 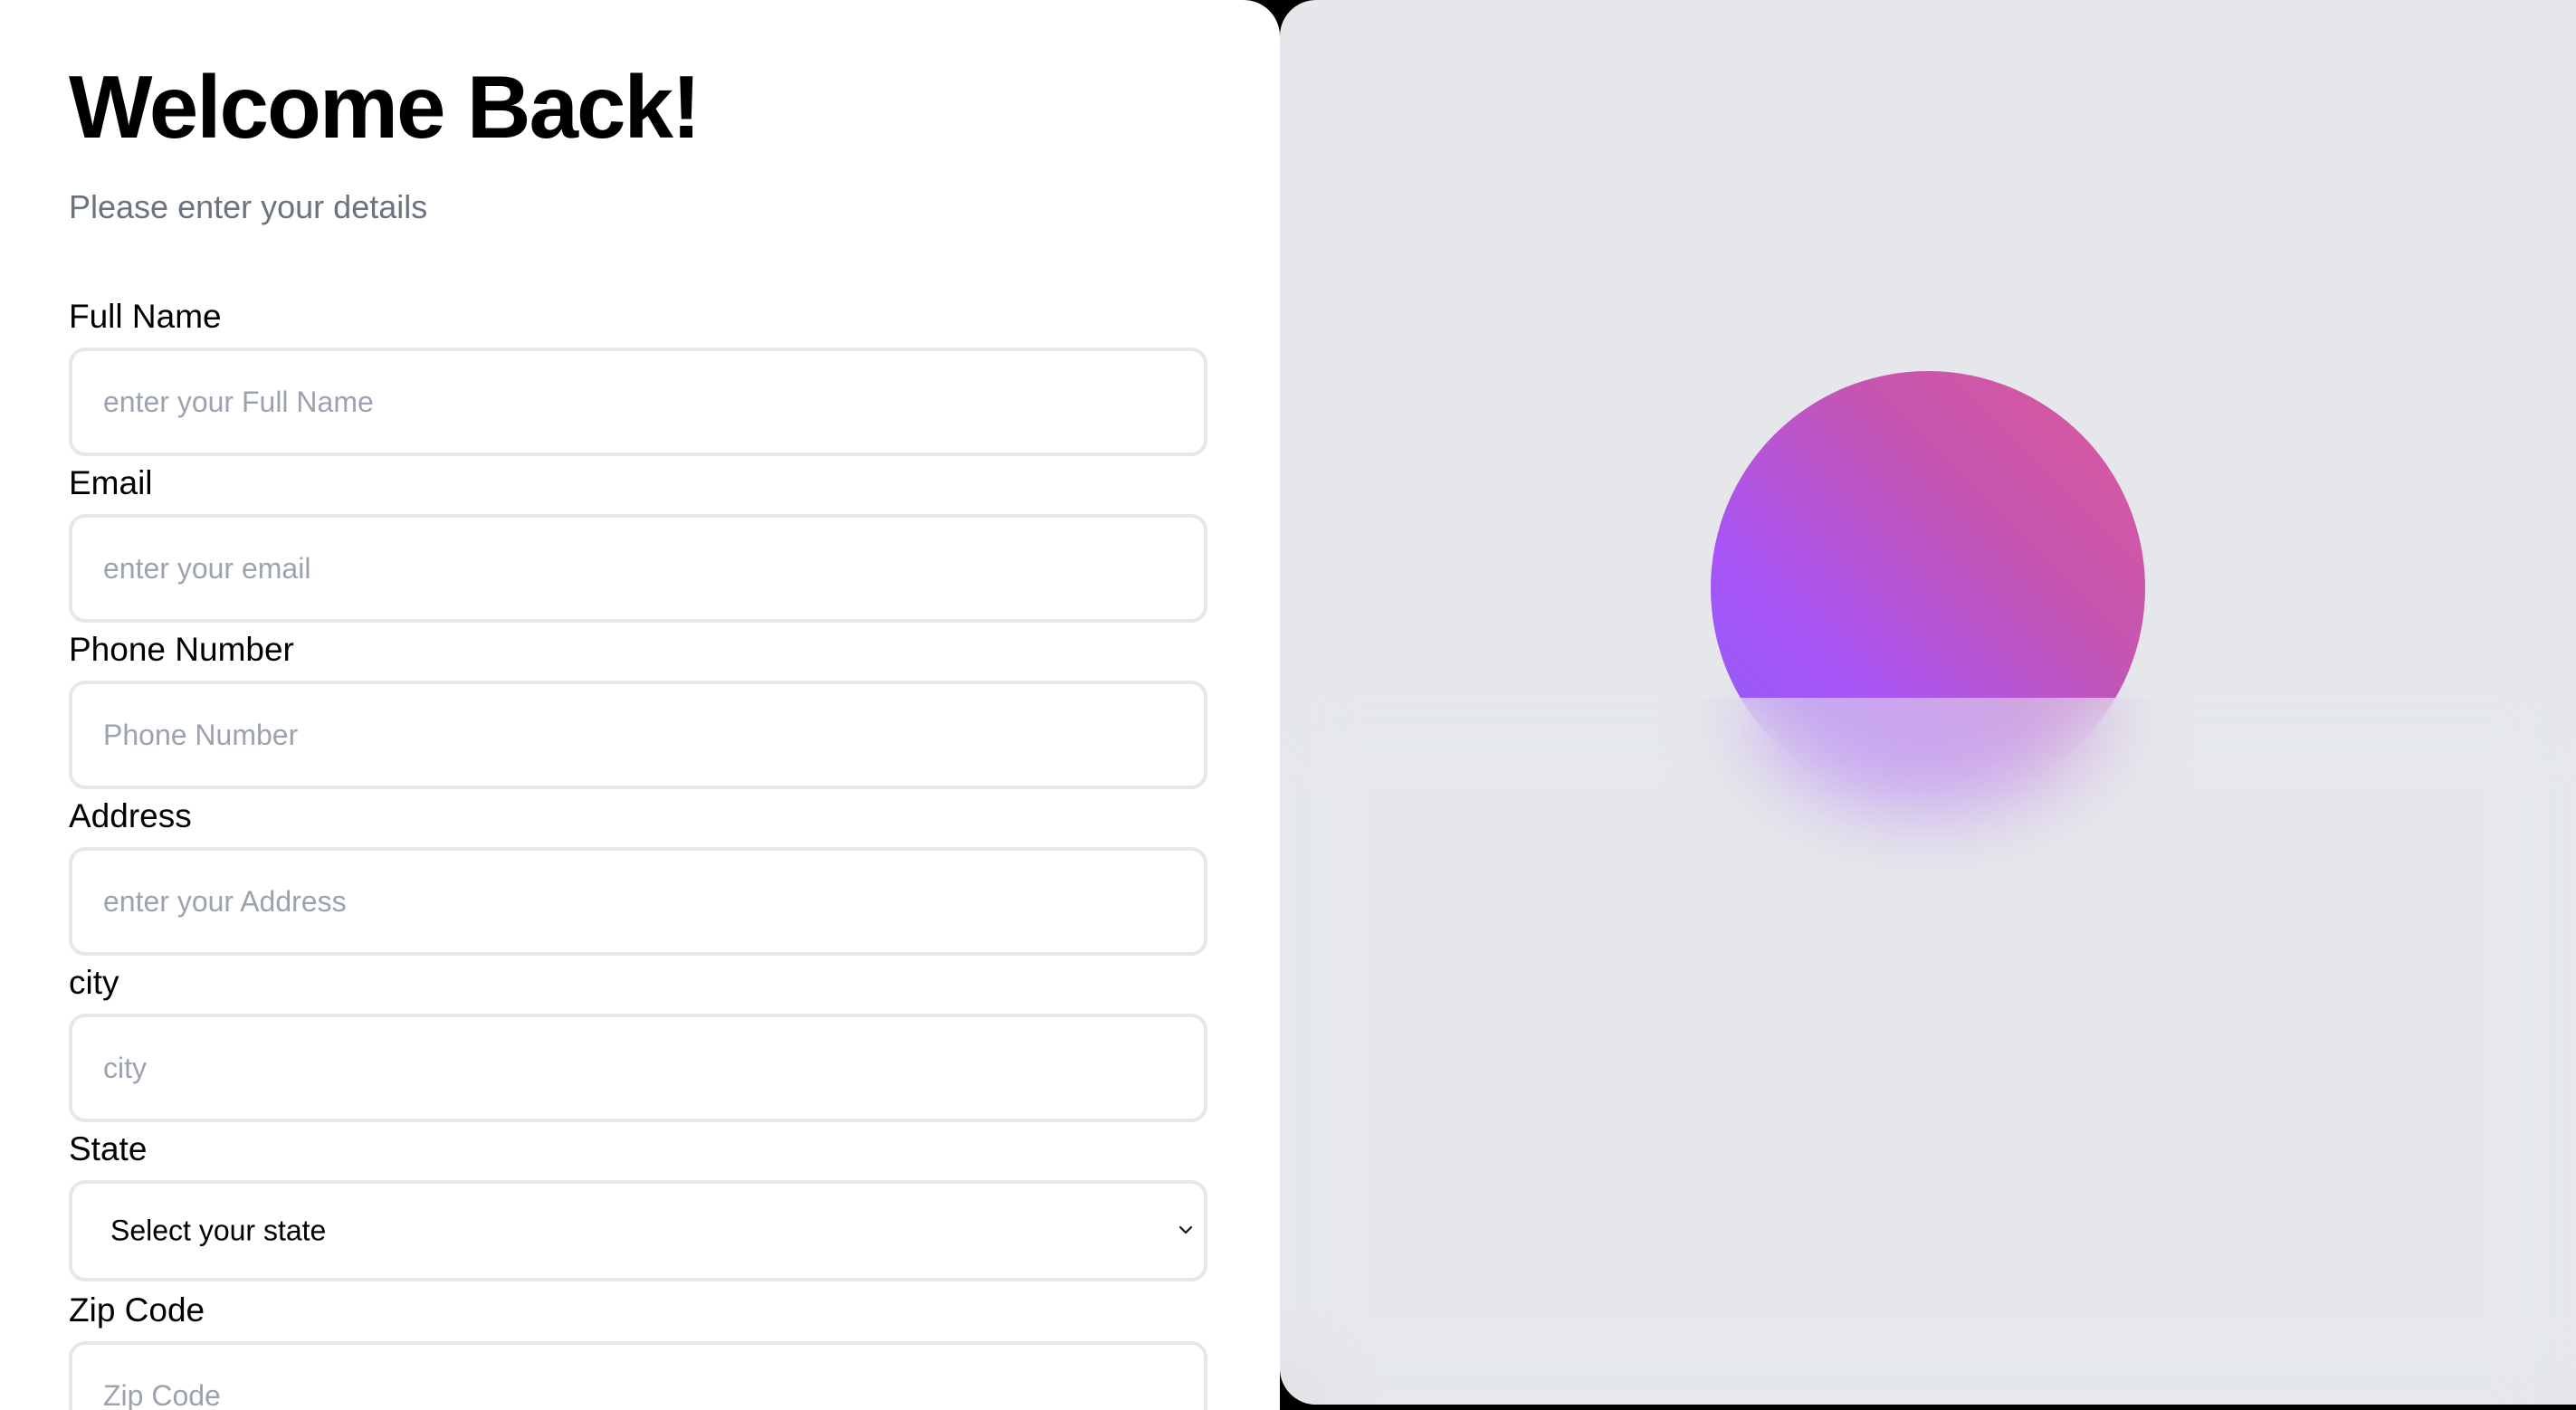 What do you see at coordinates (638, 1068) in the screenshot?
I see `city-input` at bounding box center [638, 1068].